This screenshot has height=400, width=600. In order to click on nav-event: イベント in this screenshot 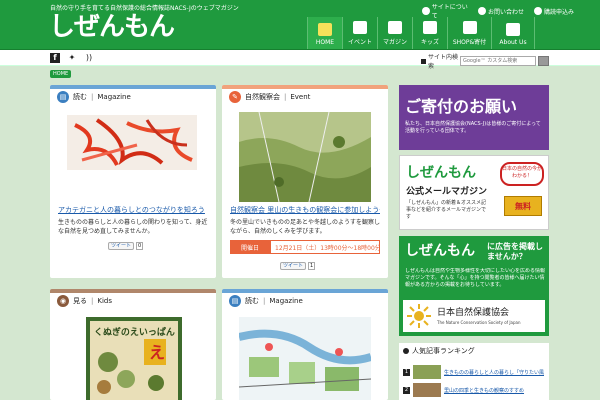, I will do `click(359, 33)`.